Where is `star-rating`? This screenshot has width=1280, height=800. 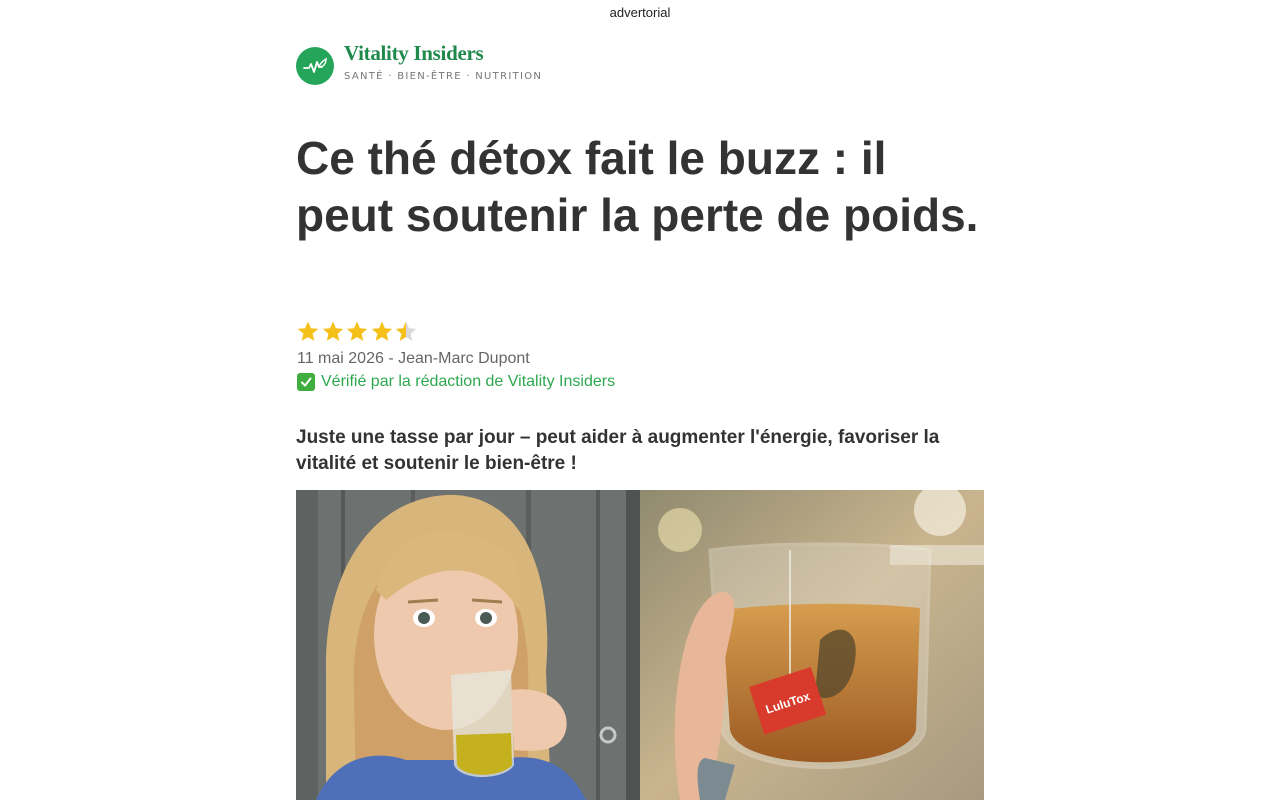 star-rating is located at coordinates (357, 332).